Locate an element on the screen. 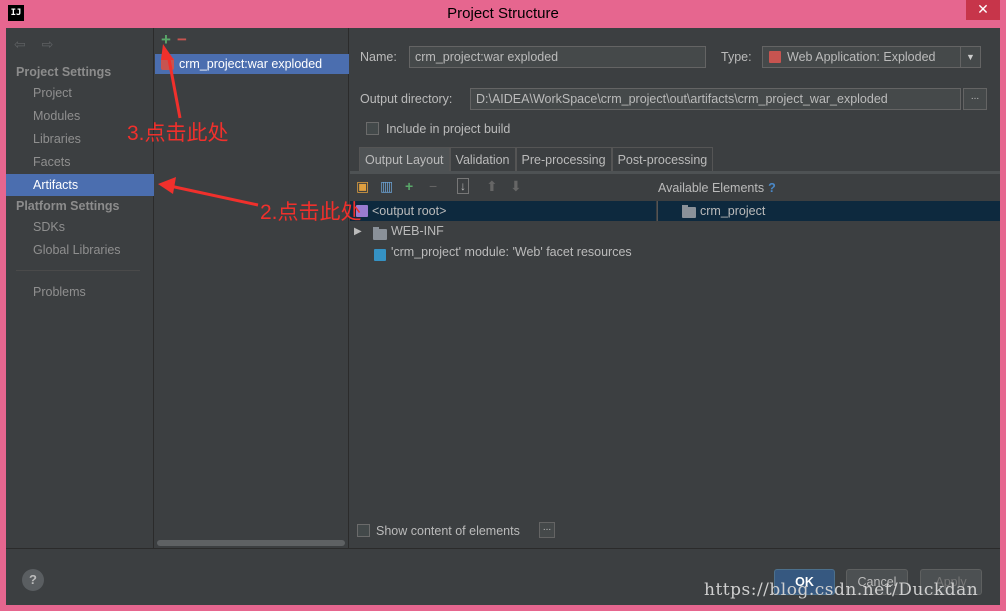 This screenshot has width=1006, height=611. annotation-step3: 3.点击此处 is located at coordinates (178, 133).